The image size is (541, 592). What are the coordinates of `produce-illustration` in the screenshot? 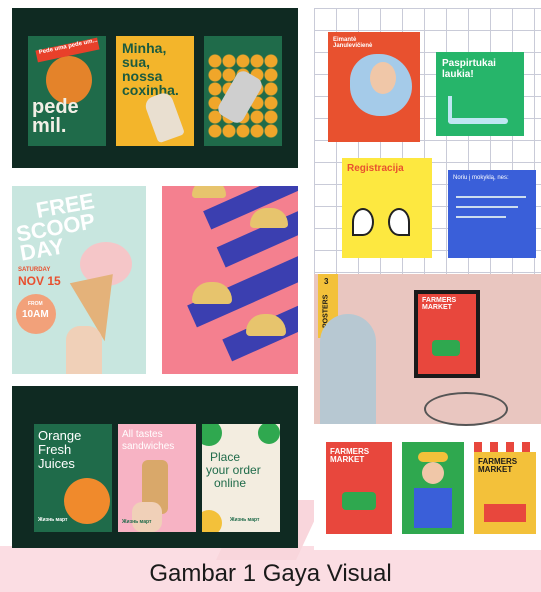 It's located at (505, 513).